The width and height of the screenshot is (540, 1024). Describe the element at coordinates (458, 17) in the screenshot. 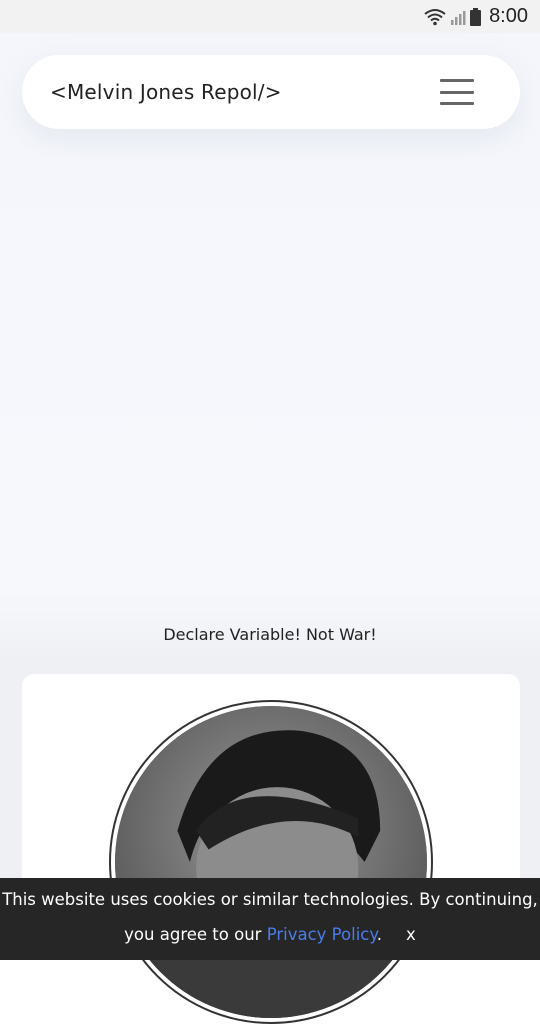

I see `signal-icon` at that location.